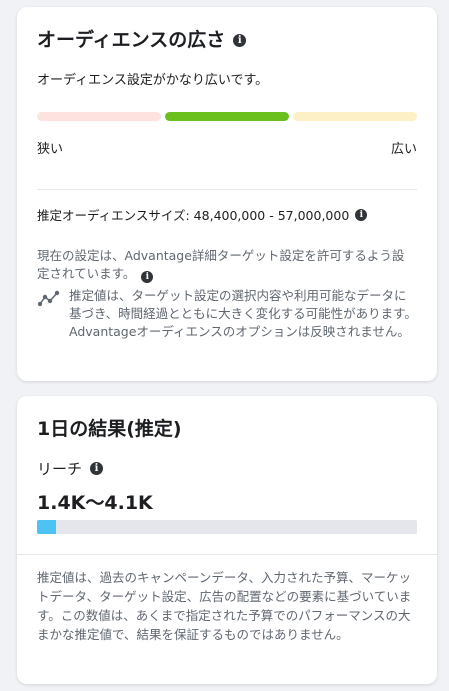 Image resolution: width=449 pixels, height=691 pixels. Describe the element at coordinates (95, 503) in the screenshot. I see `reach-value: 1.4K〜4.1K` at that location.